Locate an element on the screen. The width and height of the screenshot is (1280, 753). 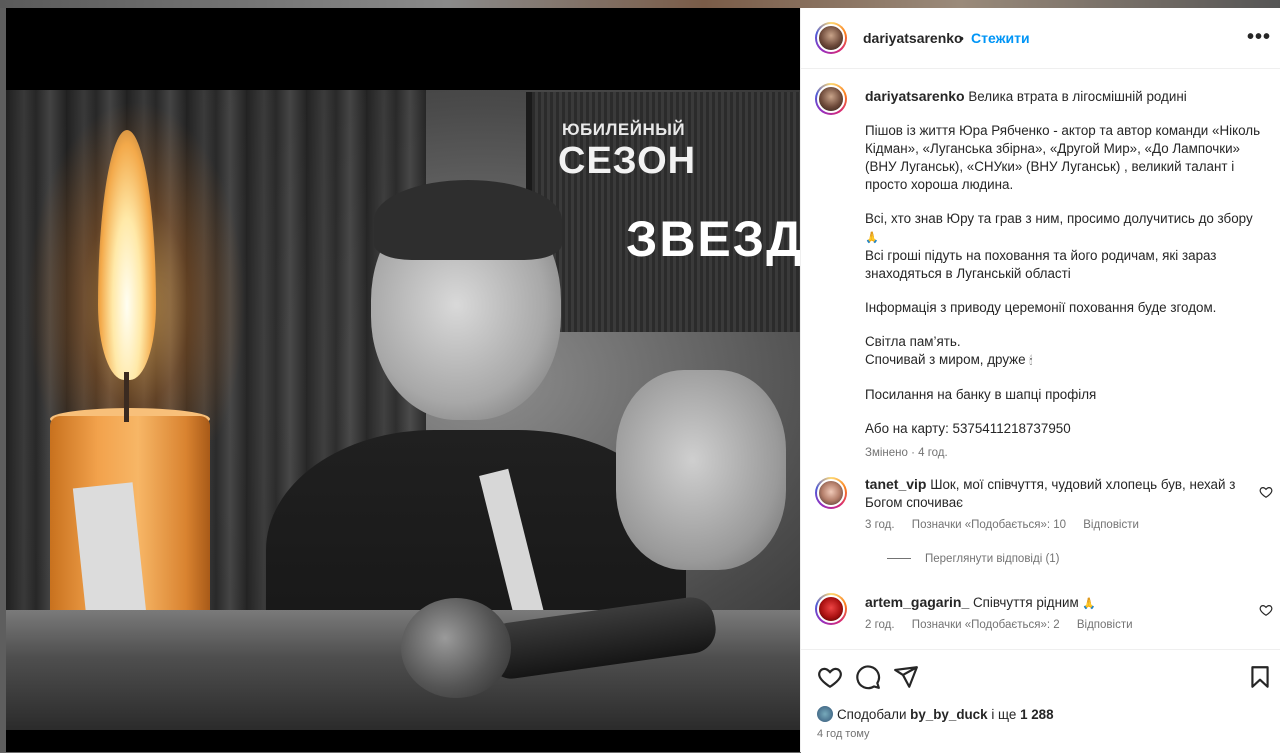
candle-emoji: 🕯 is located at coordinates (1031, 361).